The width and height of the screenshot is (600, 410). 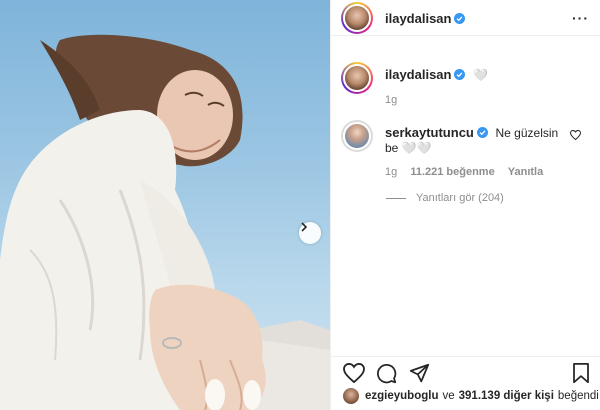 I want to click on comment-author: serkaytutuncu, so click(x=429, y=132).